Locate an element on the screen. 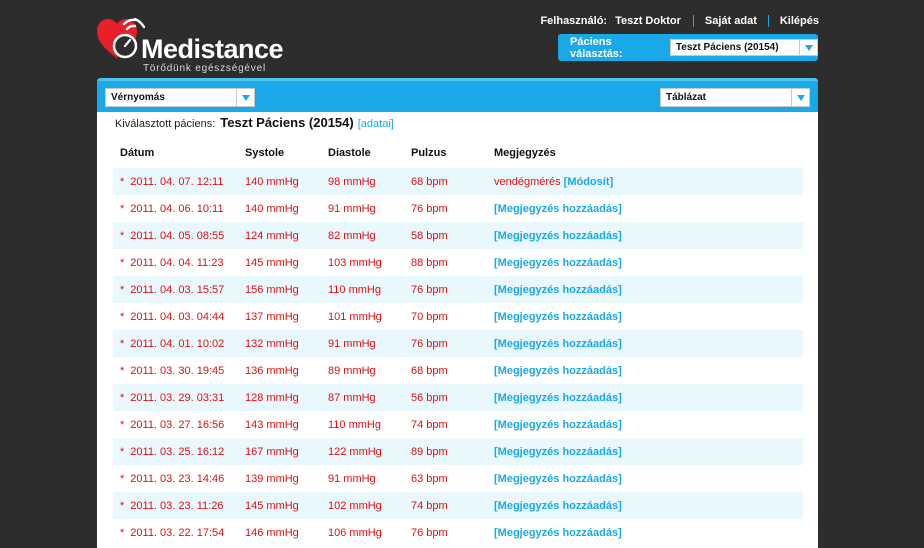 This screenshot has width=924, height=548. row-date: 2011. 04. 05. 08:55 is located at coordinates (177, 235).